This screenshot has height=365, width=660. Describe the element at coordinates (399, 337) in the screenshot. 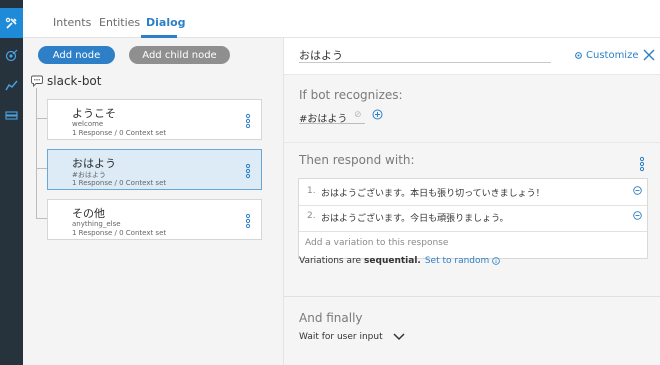

I see `chevron-down-icon` at that location.